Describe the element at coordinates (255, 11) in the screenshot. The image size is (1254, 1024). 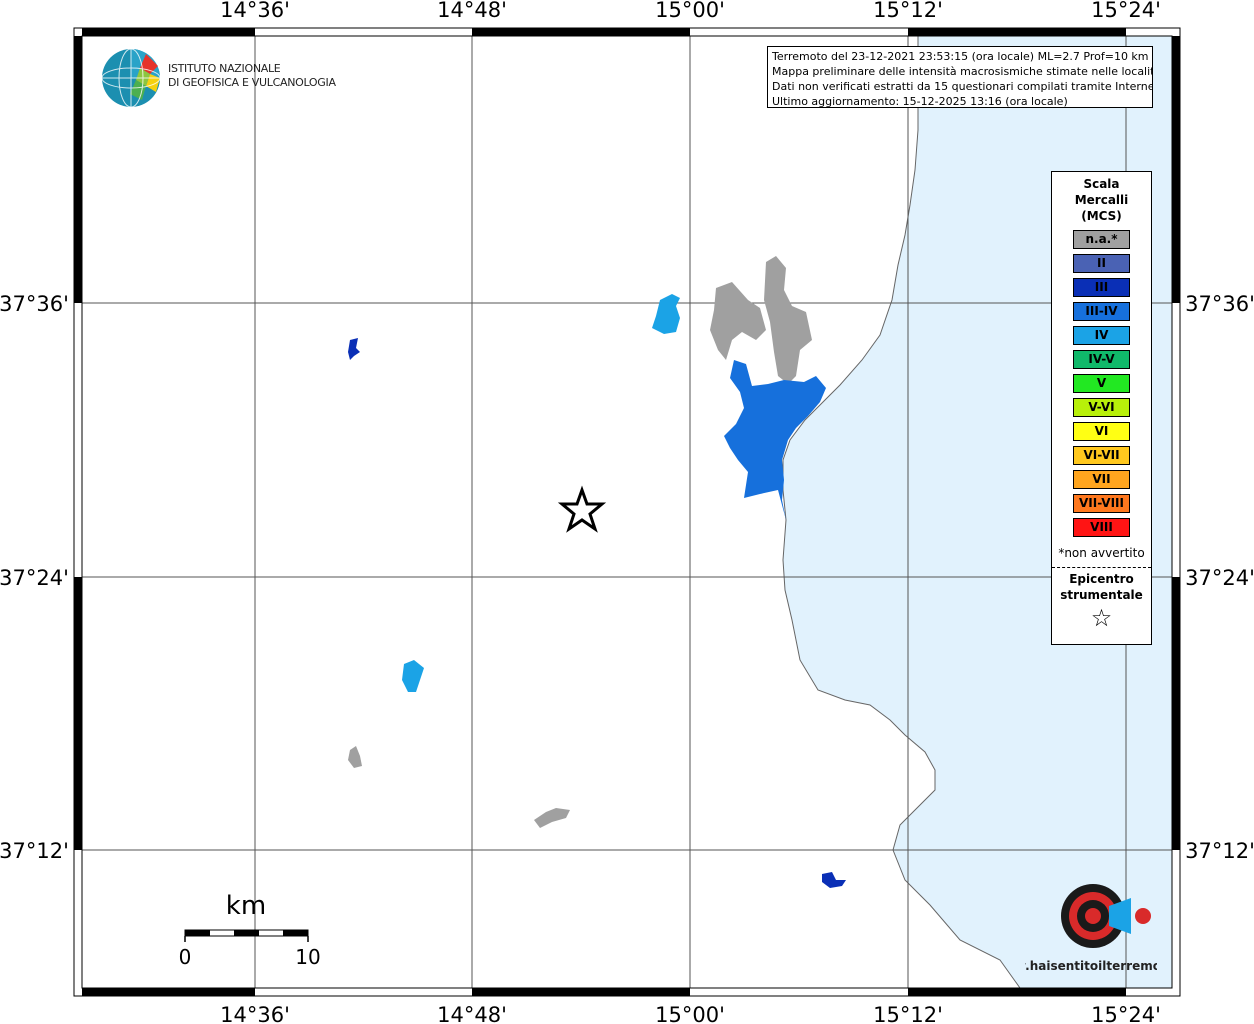
I see `lon-label-top: 14°36'` at that location.